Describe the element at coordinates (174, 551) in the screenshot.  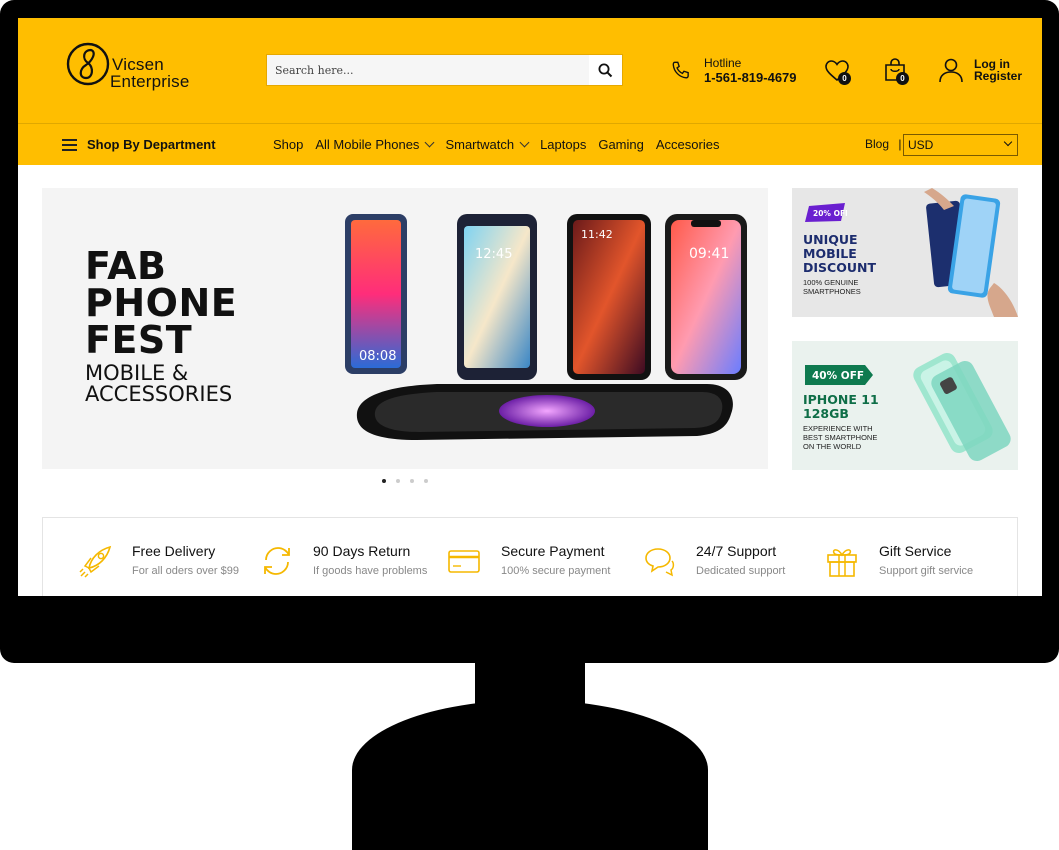
I see `service-title: Free Delivery` at that location.